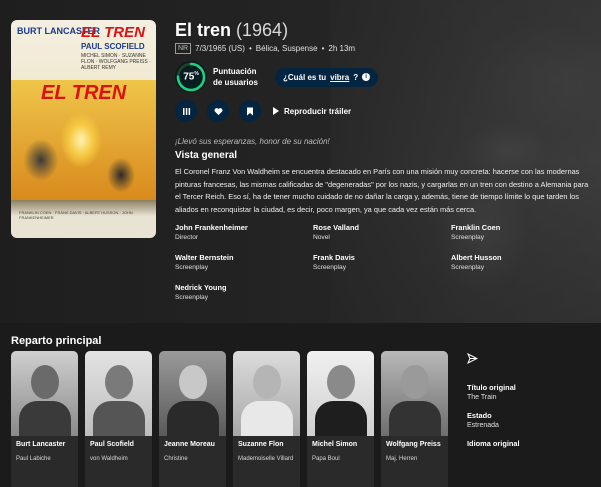  Describe the element at coordinates (493, 443) in the screenshot. I see `original-language-label: Idioma original` at that location.